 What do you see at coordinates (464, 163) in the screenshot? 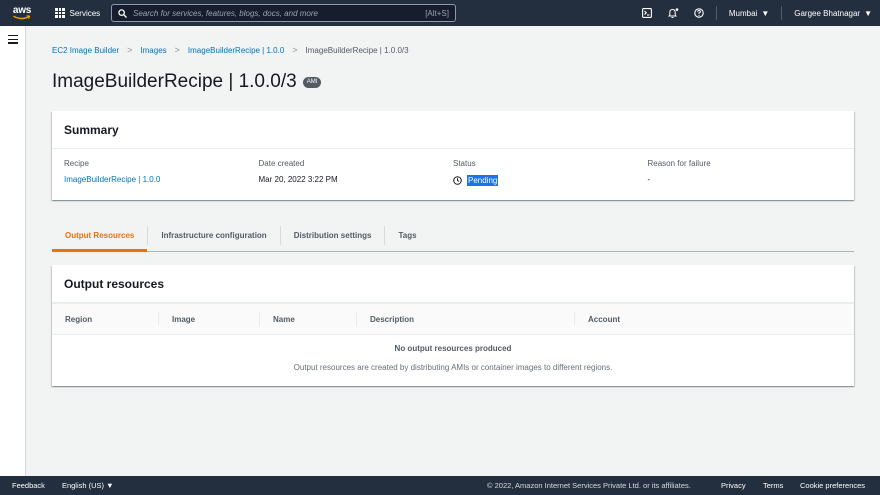
I see `summary-status-label: Status` at bounding box center [464, 163].